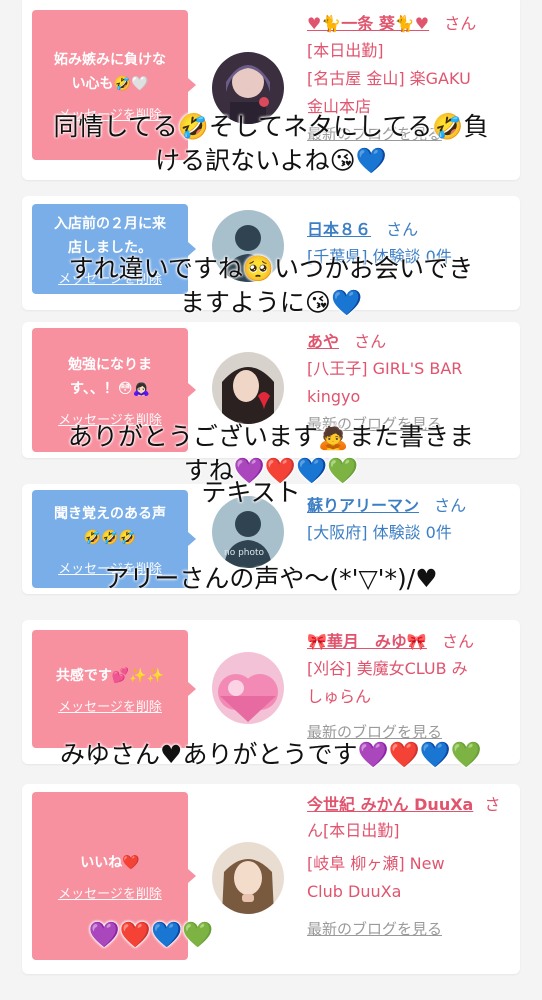 The width and height of the screenshot is (542, 1000). I want to click on no-photo-caption: no photo, so click(244, 553).